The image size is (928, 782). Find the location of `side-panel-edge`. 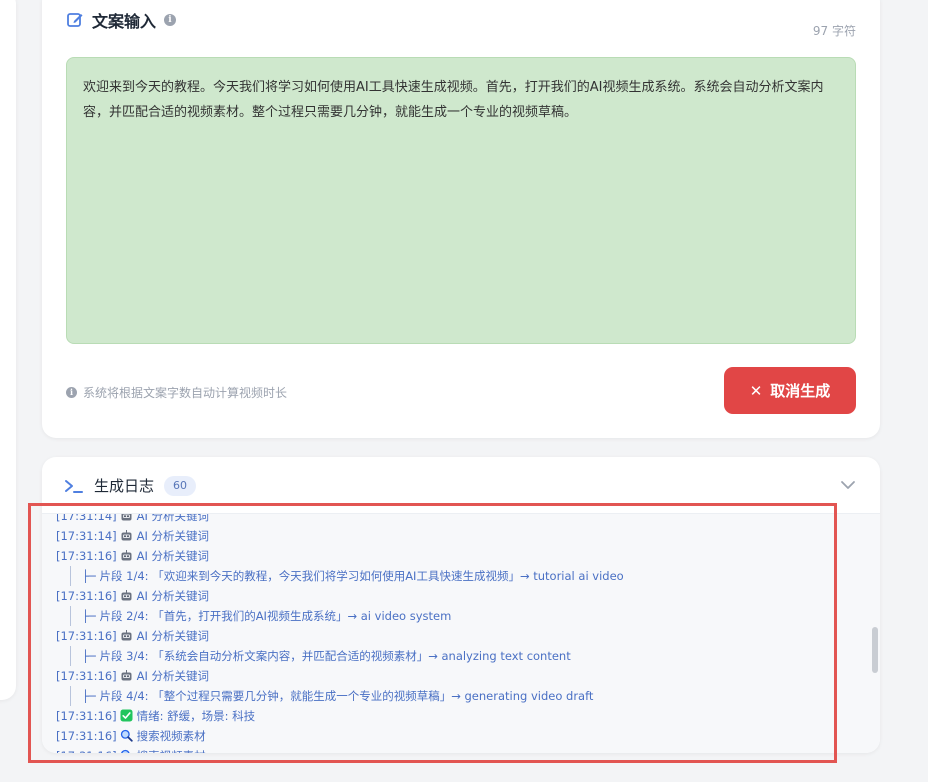

side-panel-edge is located at coordinates (8, 350).